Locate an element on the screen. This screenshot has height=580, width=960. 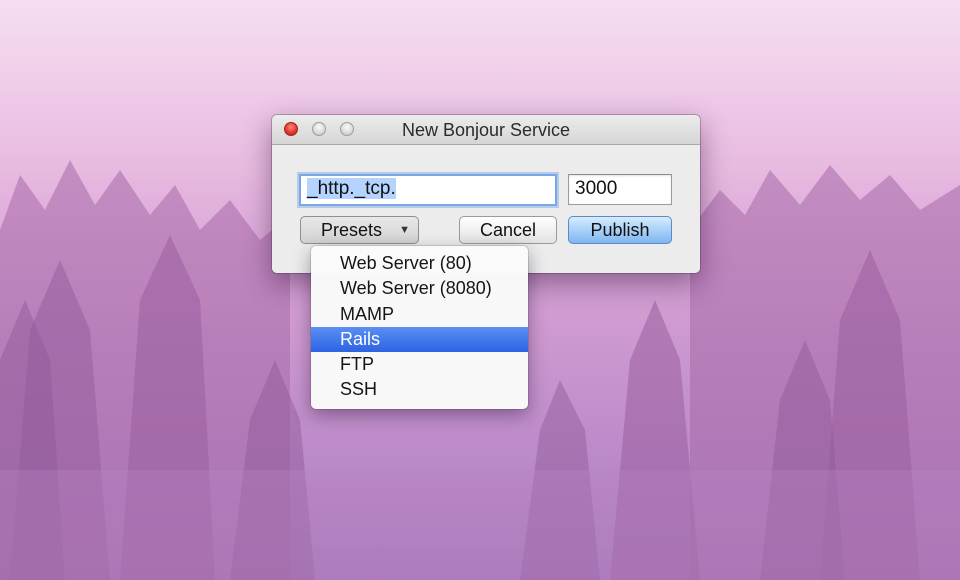
chevron-down-icon: ▼ is located at coordinates (404, 230).